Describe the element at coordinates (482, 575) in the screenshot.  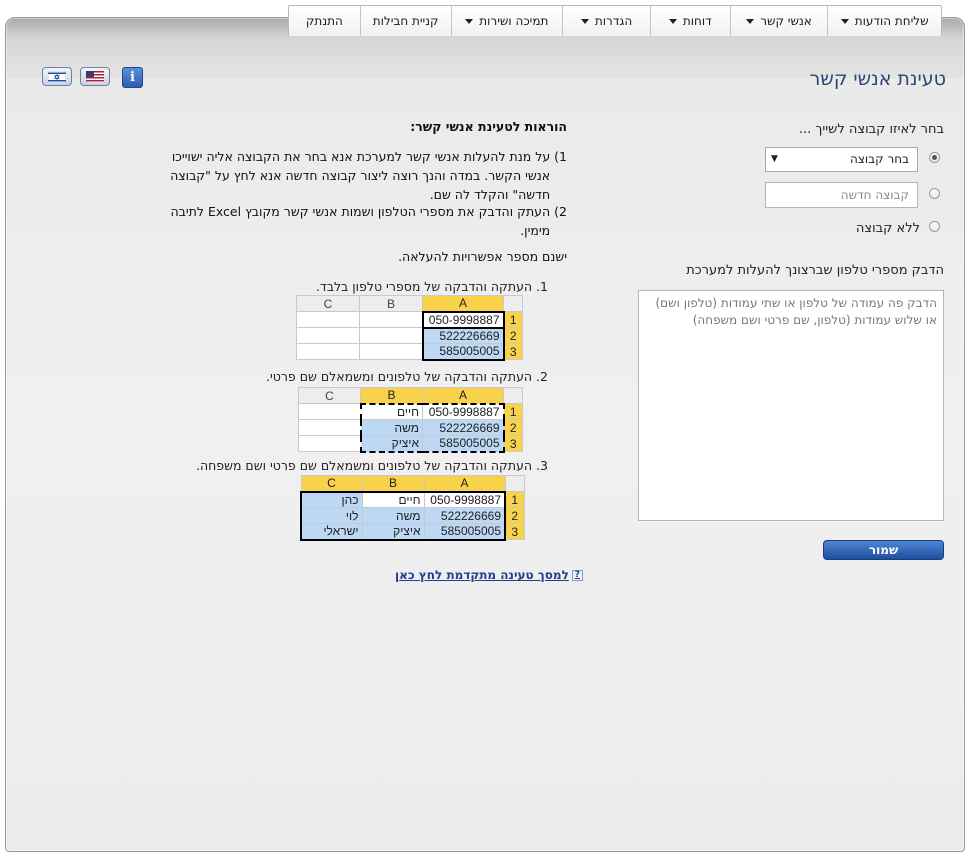
I see `advanced-load-link-text: למסך טעינה מתקדמת לחץ כאן` at that location.